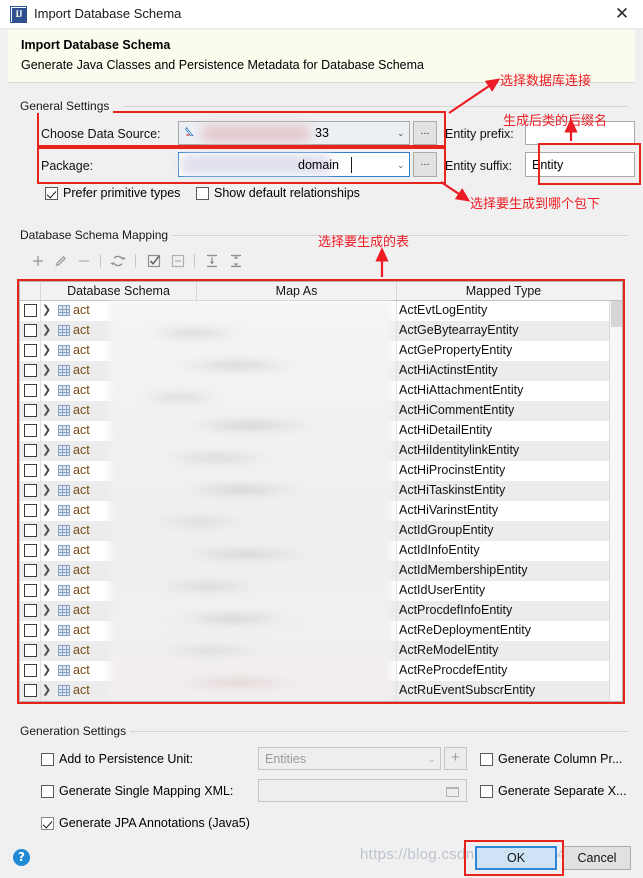  What do you see at coordinates (294, 164) in the screenshot?
I see `package-combo: domain ⌄` at bounding box center [294, 164].